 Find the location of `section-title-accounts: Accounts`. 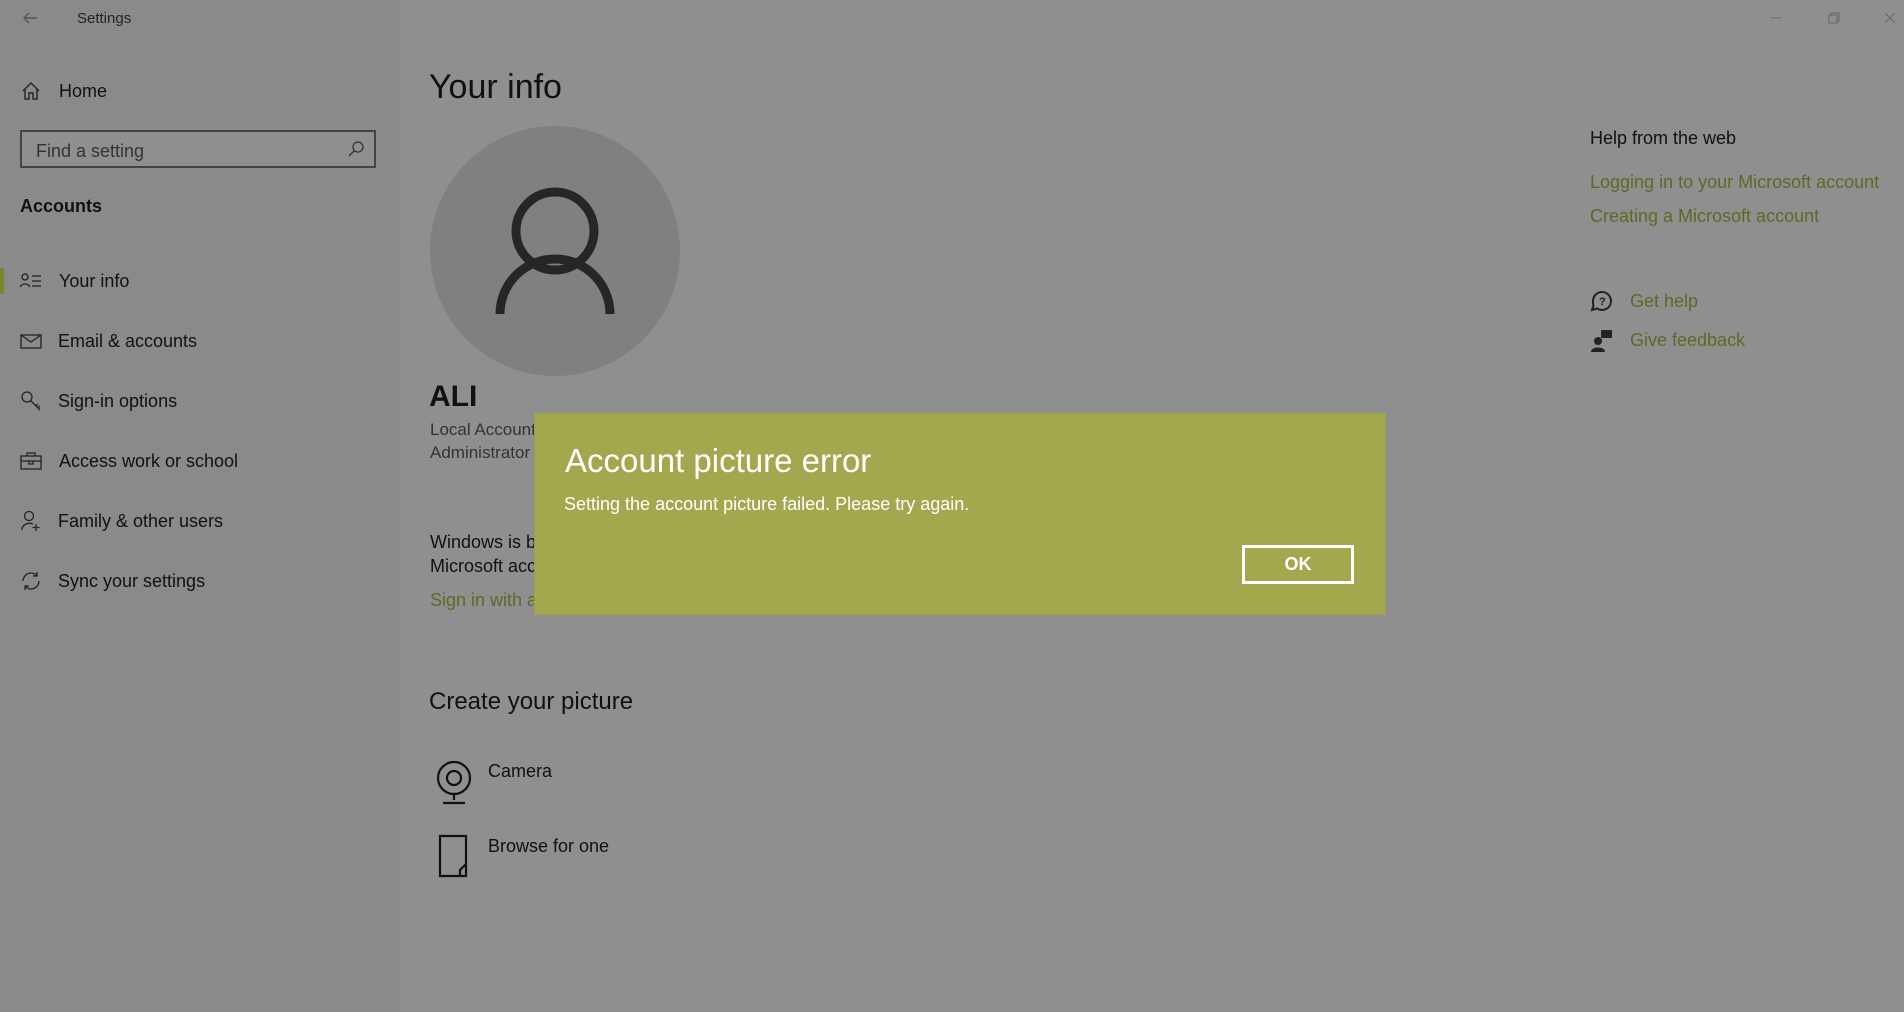

section-title-accounts: Accounts is located at coordinates (61, 206).